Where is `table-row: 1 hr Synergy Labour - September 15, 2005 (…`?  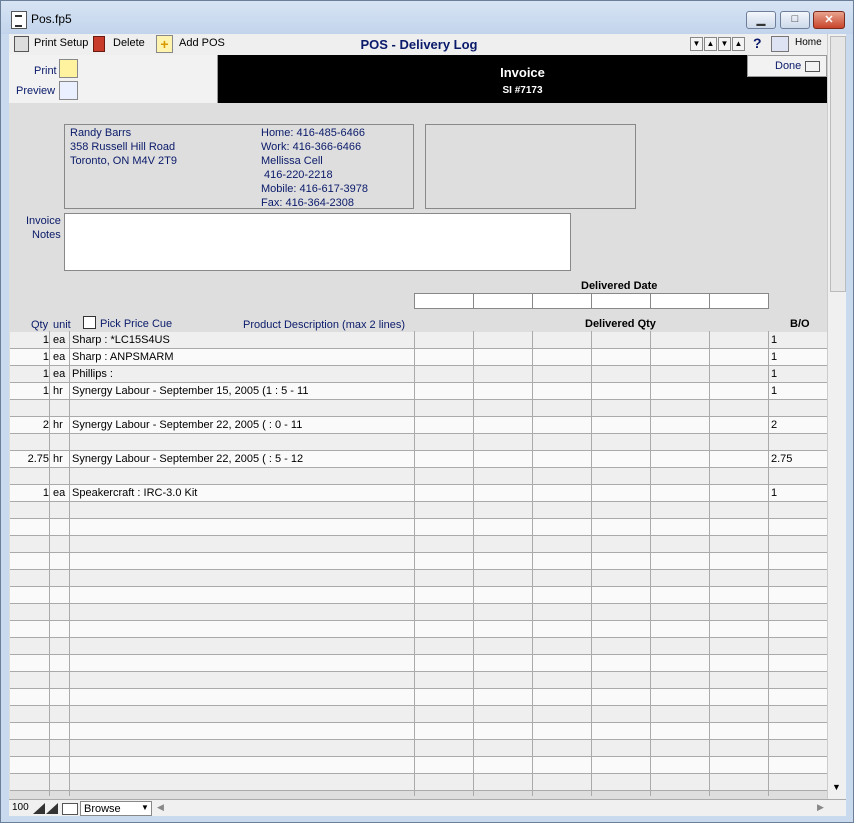 table-row: 1 hr Synergy Labour - September 15, 2005 (… is located at coordinates (418, 391).